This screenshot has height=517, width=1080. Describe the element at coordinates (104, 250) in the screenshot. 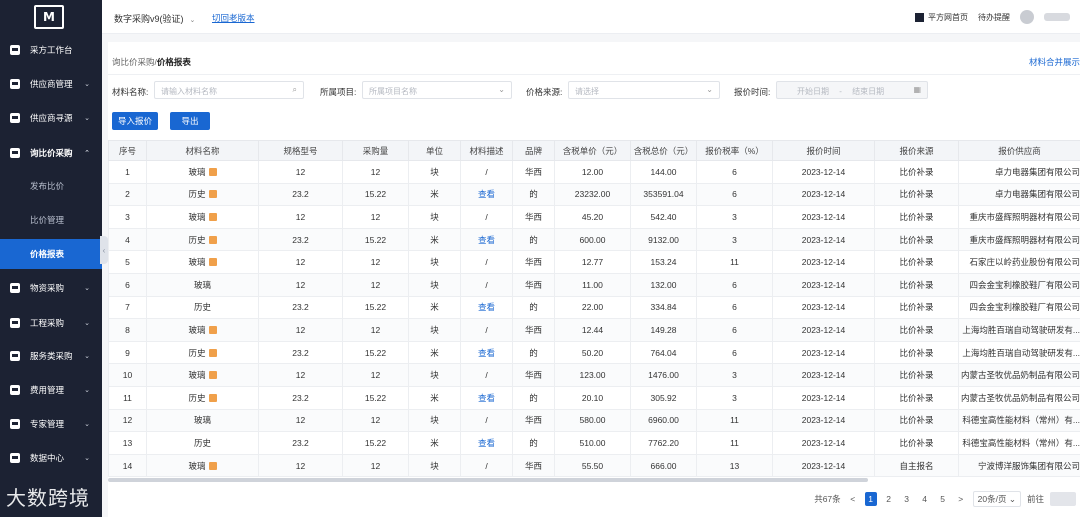

I see `collapse-sidebar-handle: ‹` at that location.